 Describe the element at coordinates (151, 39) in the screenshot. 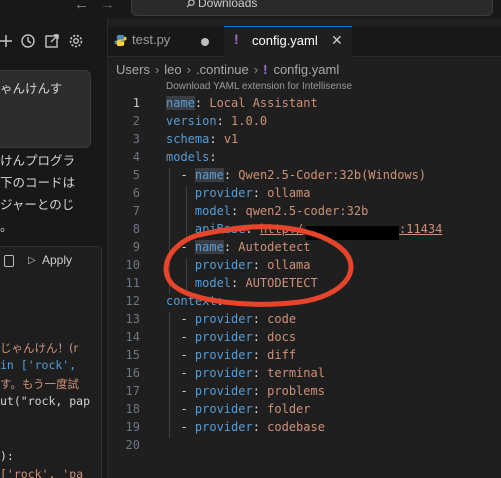

I see `tab-label: test.py` at that location.